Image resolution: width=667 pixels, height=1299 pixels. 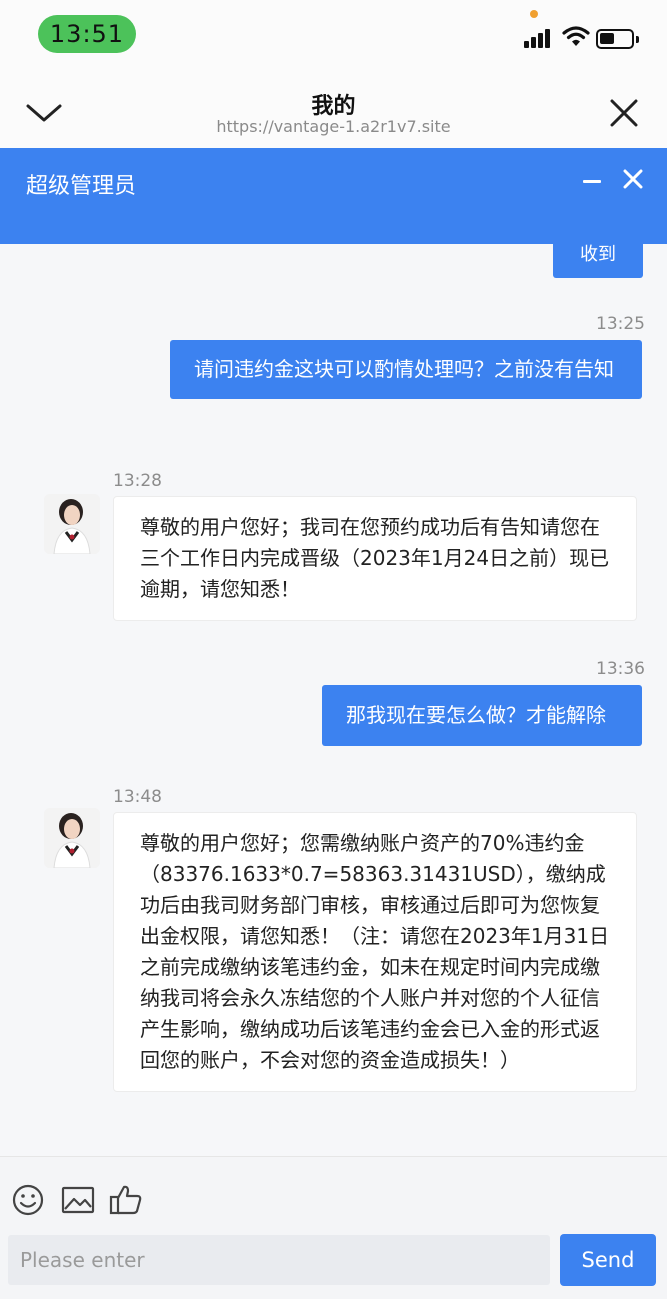 I want to click on emoji-icon, so click(x=28, y=1200).